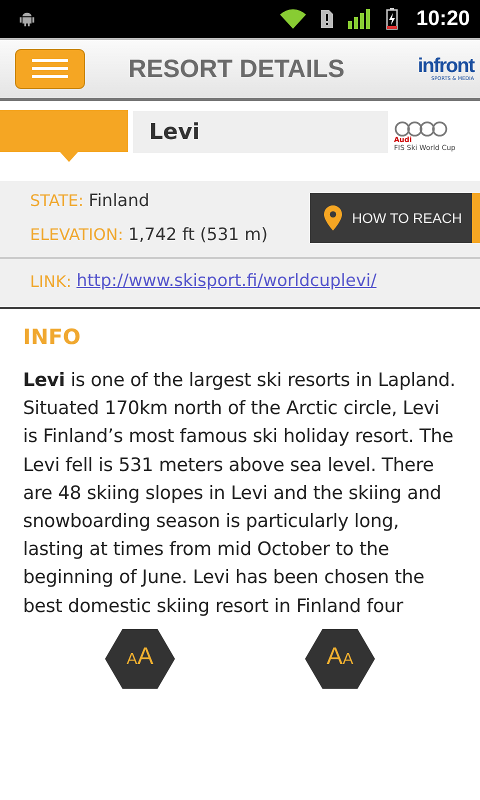 The width and height of the screenshot is (480, 800). What do you see at coordinates (51, 281) in the screenshot?
I see `link-label: LINK:` at bounding box center [51, 281].